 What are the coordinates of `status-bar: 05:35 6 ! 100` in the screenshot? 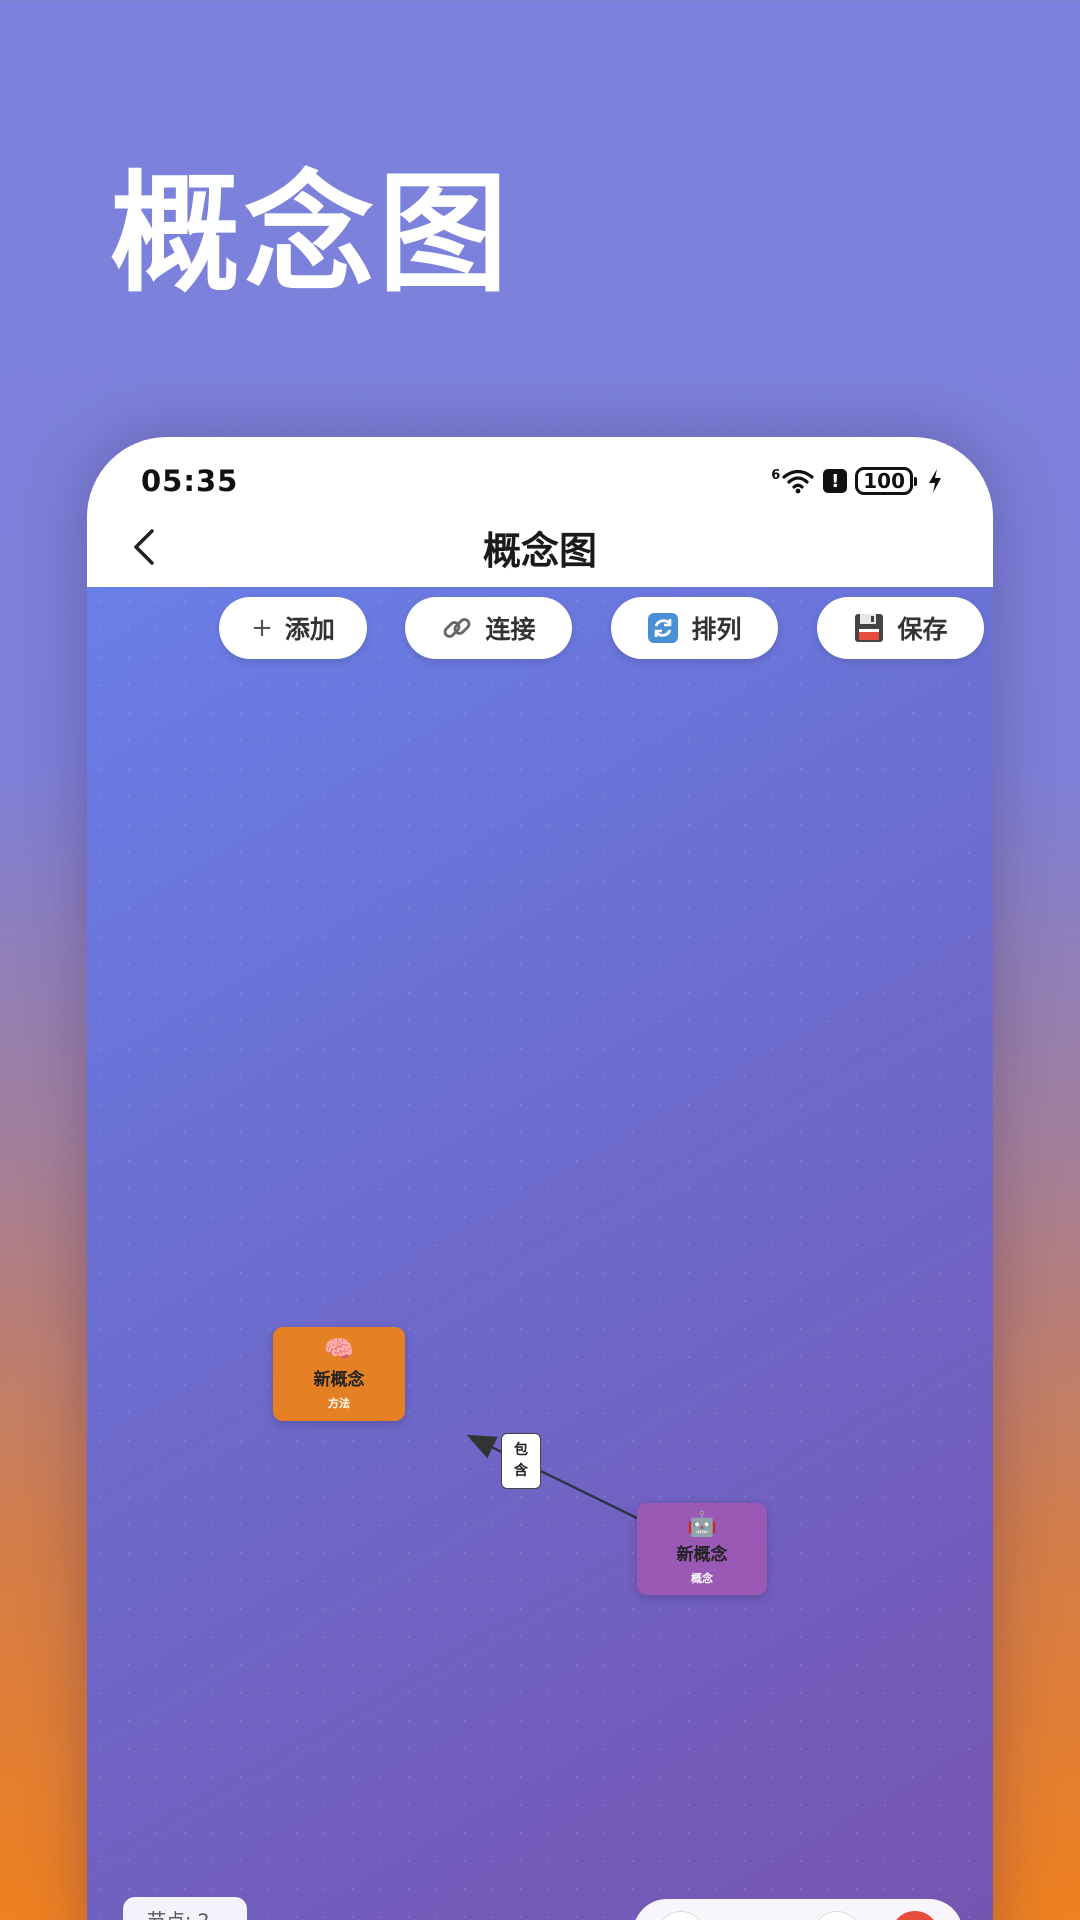 It's located at (540, 472).